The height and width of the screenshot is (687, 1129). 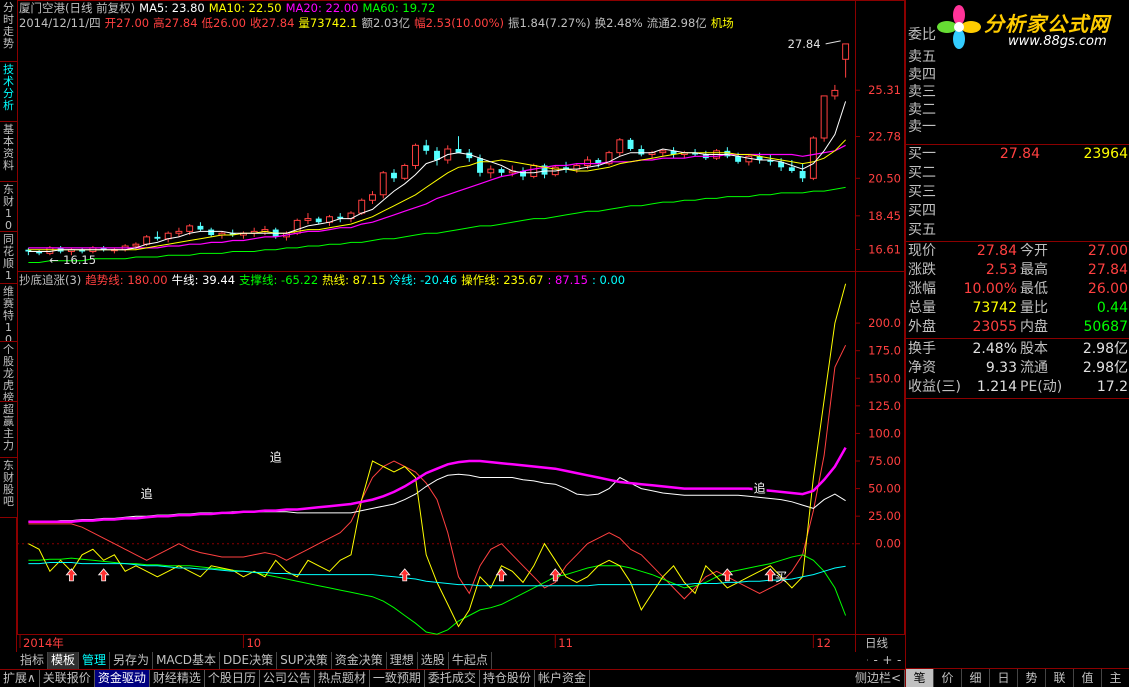 I want to click on toolbar2-button-3: 财经精选, so click(x=177, y=678).